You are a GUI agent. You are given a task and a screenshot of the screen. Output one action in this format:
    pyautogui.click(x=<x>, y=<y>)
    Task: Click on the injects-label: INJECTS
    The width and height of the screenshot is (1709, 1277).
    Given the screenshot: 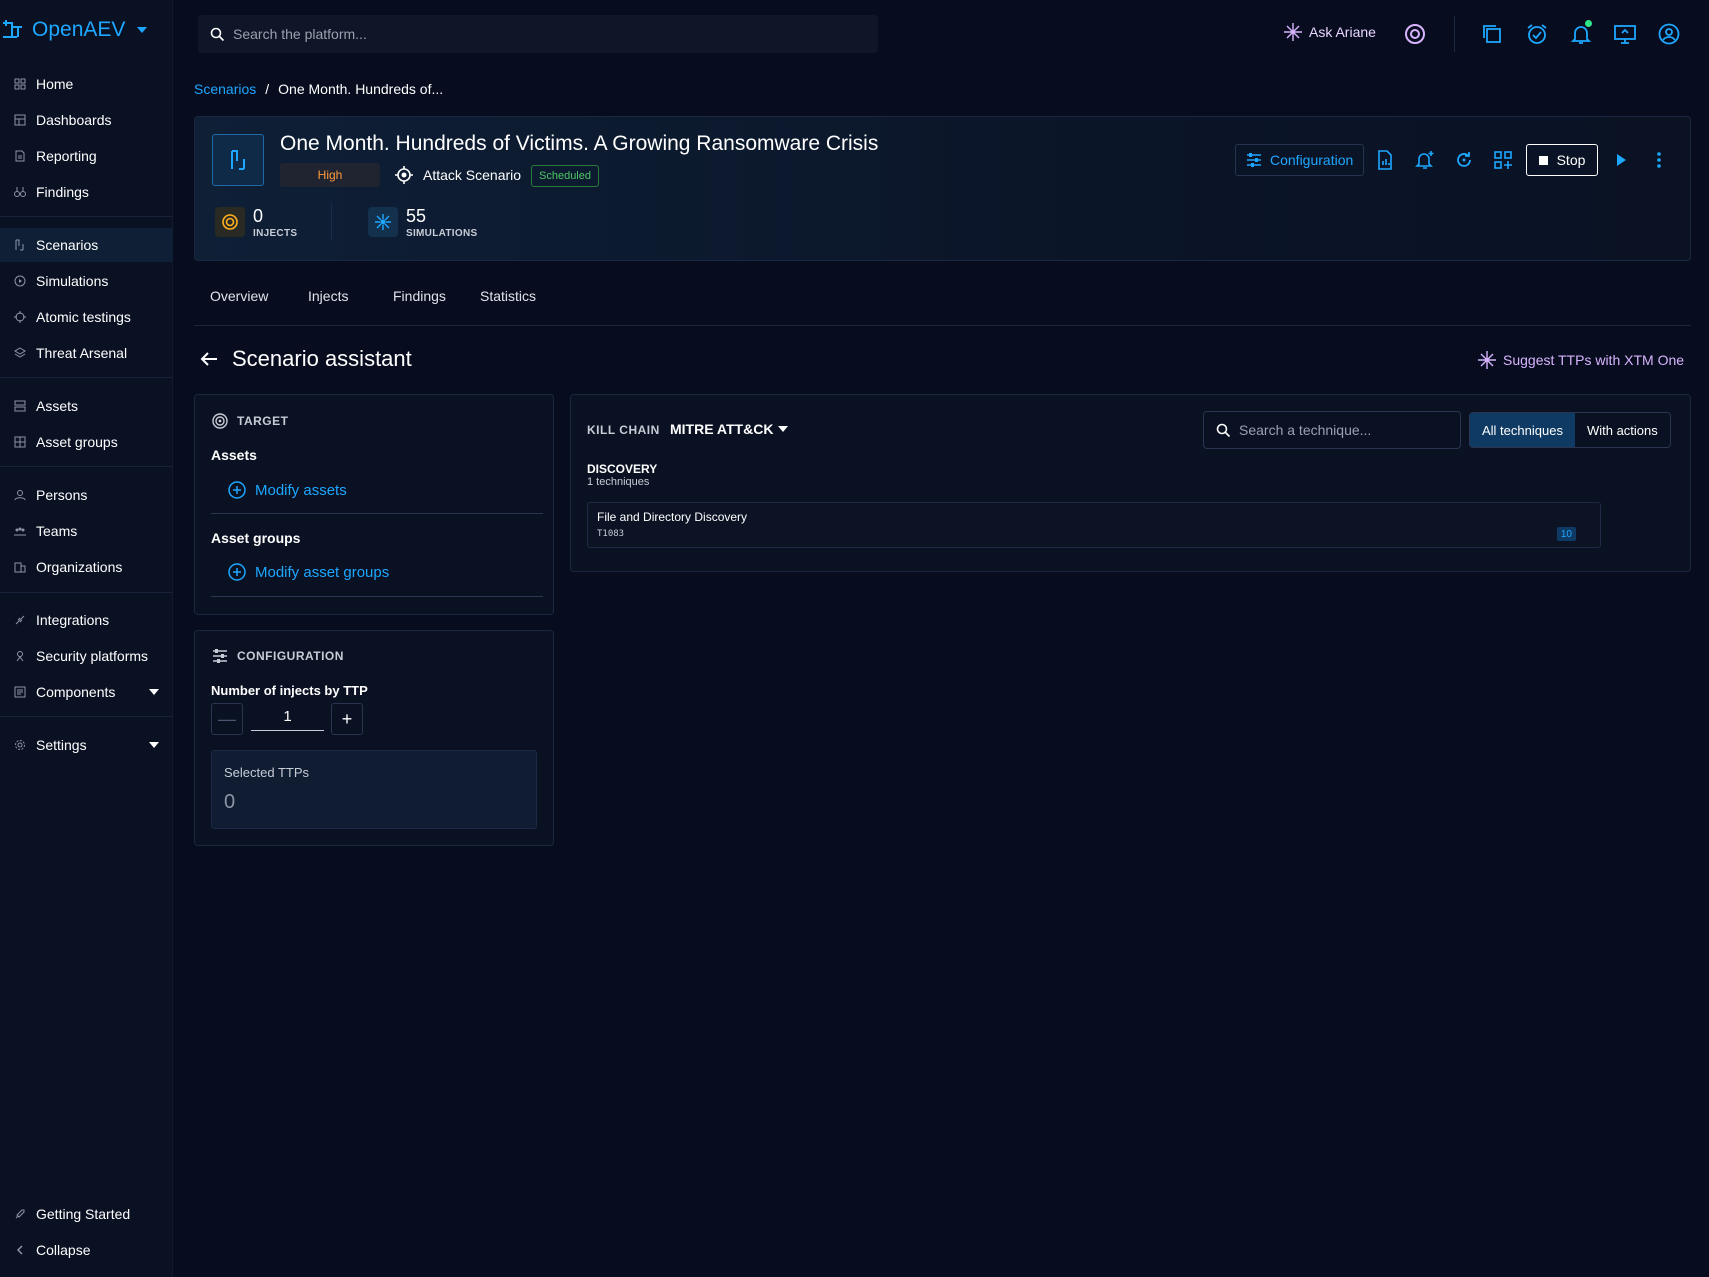 What is the action you would take?
    pyautogui.click(x=275, y=233)
    